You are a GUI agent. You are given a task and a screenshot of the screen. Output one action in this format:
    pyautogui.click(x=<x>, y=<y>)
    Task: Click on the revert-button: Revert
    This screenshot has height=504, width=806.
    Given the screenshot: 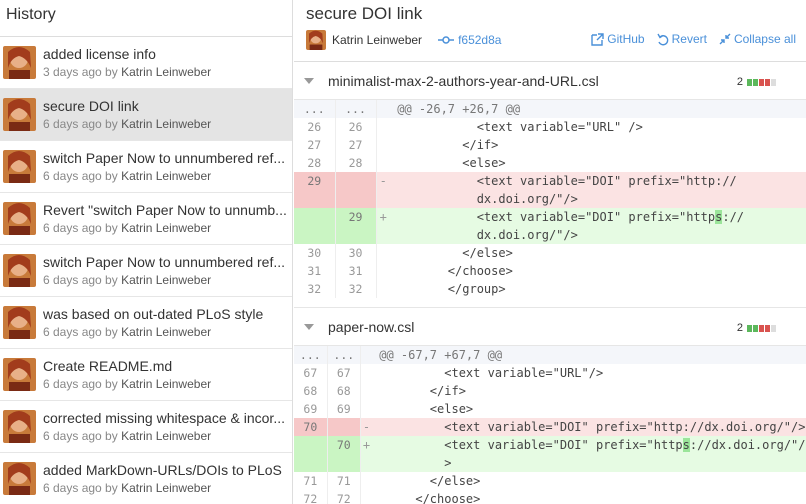 What is the action you would take?
    pyautogui.click(x=682, y=39)
    